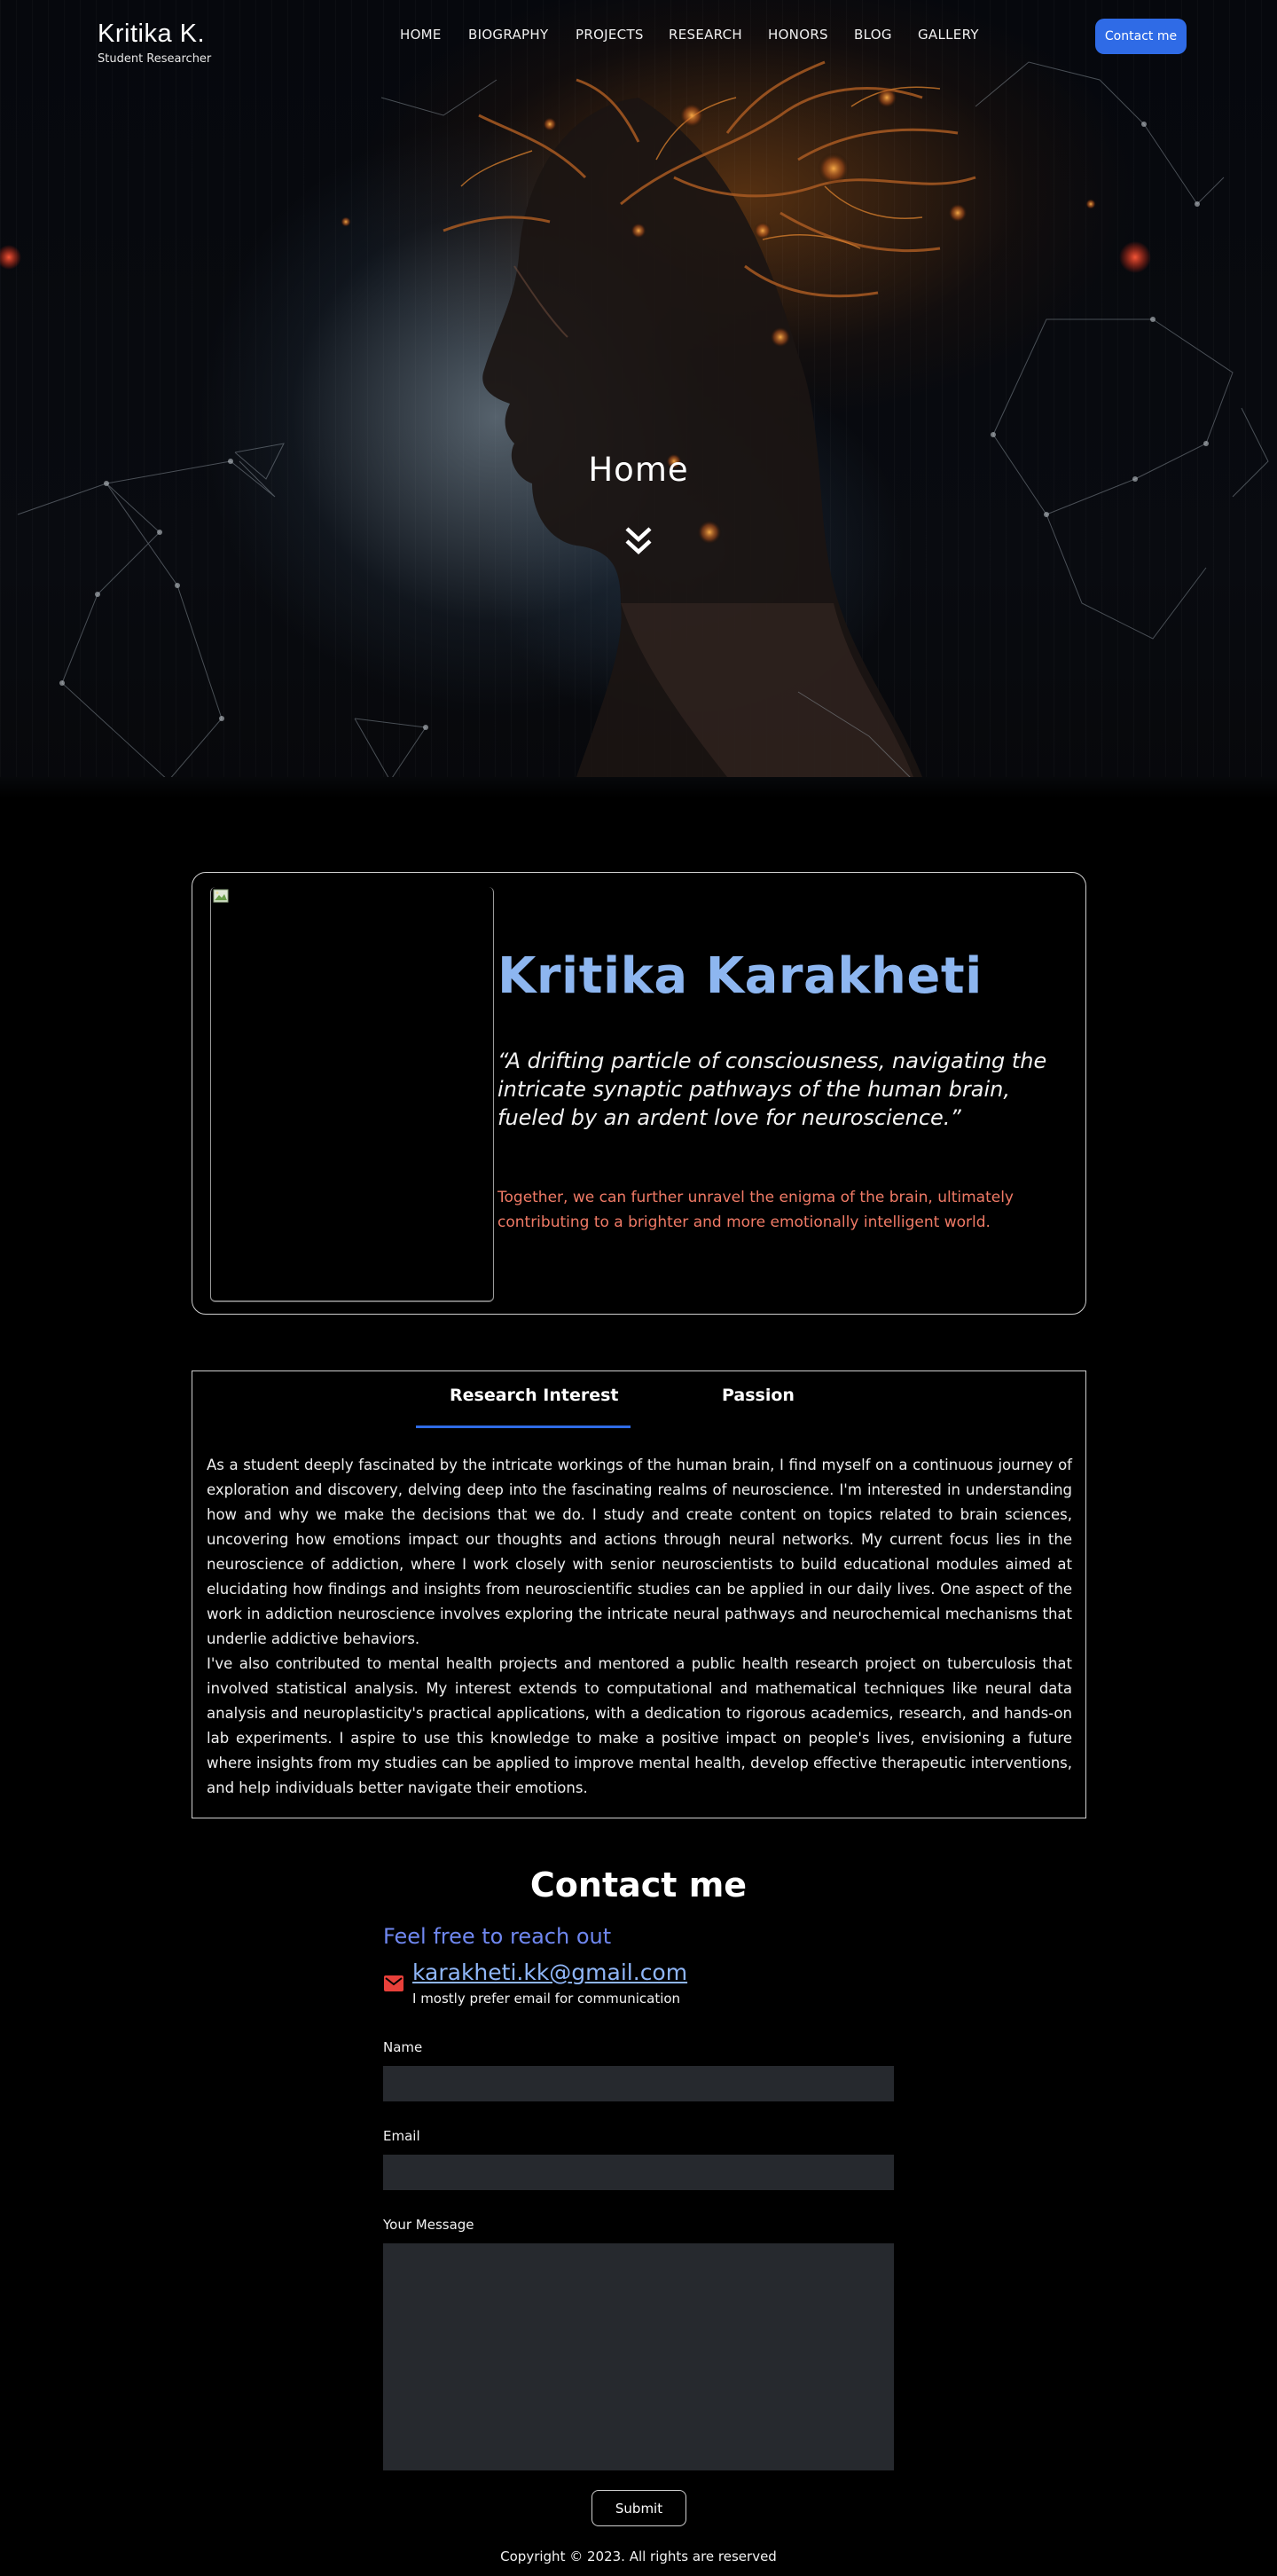 The image size is (1277, 2576). What do you see at coordinates (740, 976) in the screenshot?
I see `profile-name: Kritika Karakheti` at bounding box center [740, 976].